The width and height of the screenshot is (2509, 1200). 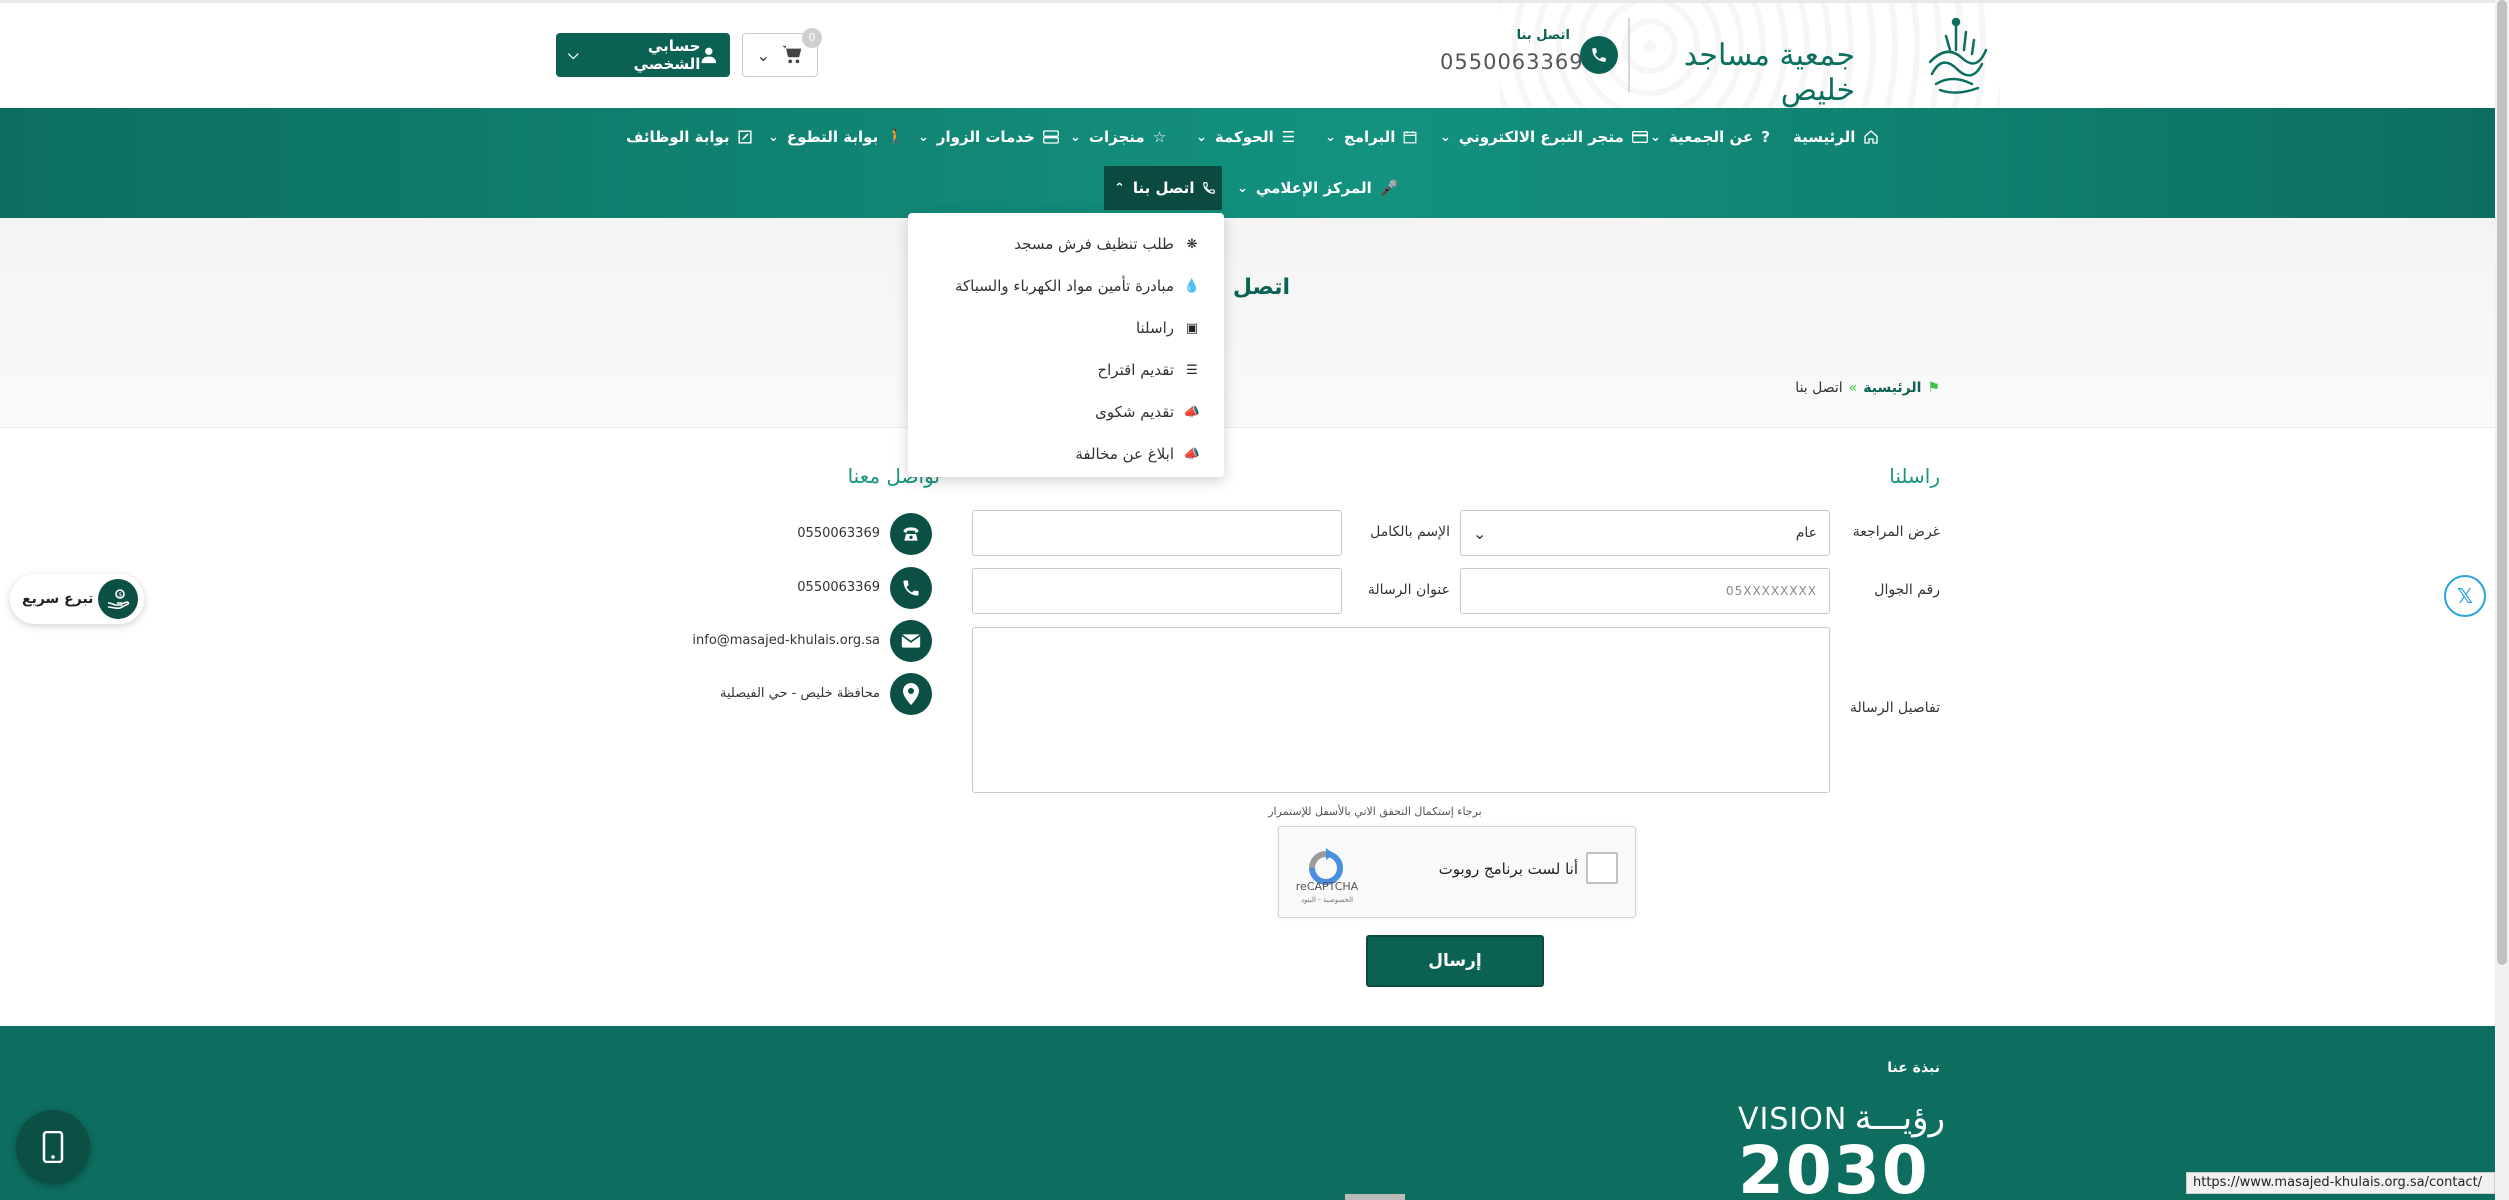 What do you see at coordinates (573, 55) in the screenshot?
I see `chevron-down-icon: ⌵` at bounding box center [573, 55].